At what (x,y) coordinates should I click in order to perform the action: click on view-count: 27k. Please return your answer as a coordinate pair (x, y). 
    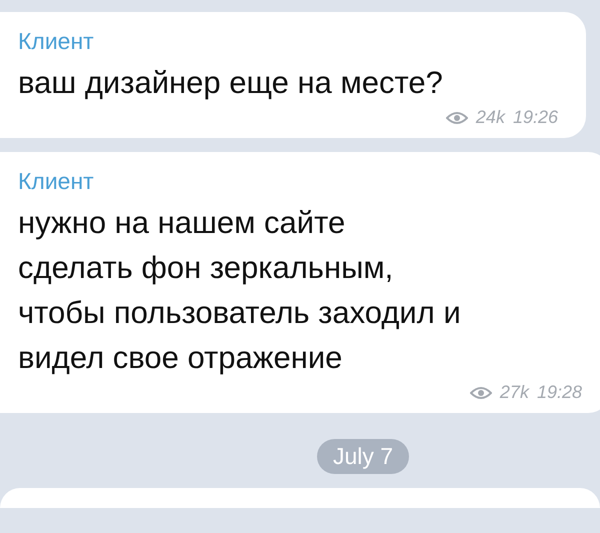
    Looking at the image, I should click on (514, 392).